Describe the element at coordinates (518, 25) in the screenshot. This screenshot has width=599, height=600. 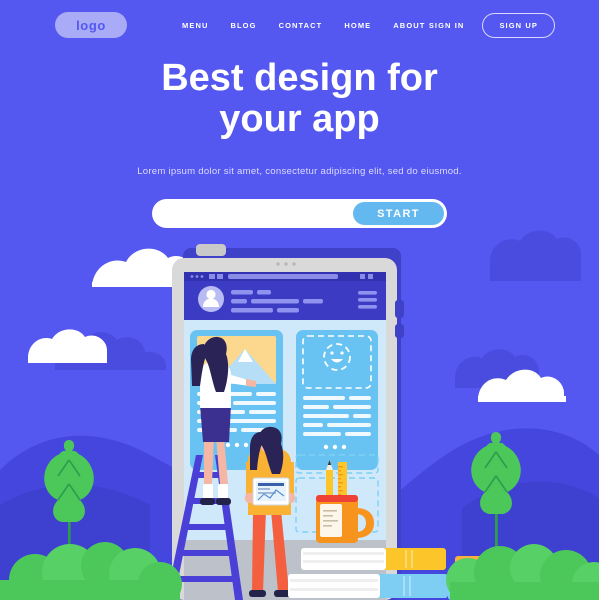
I see `sign-up-button: SIGN UP` at that location.